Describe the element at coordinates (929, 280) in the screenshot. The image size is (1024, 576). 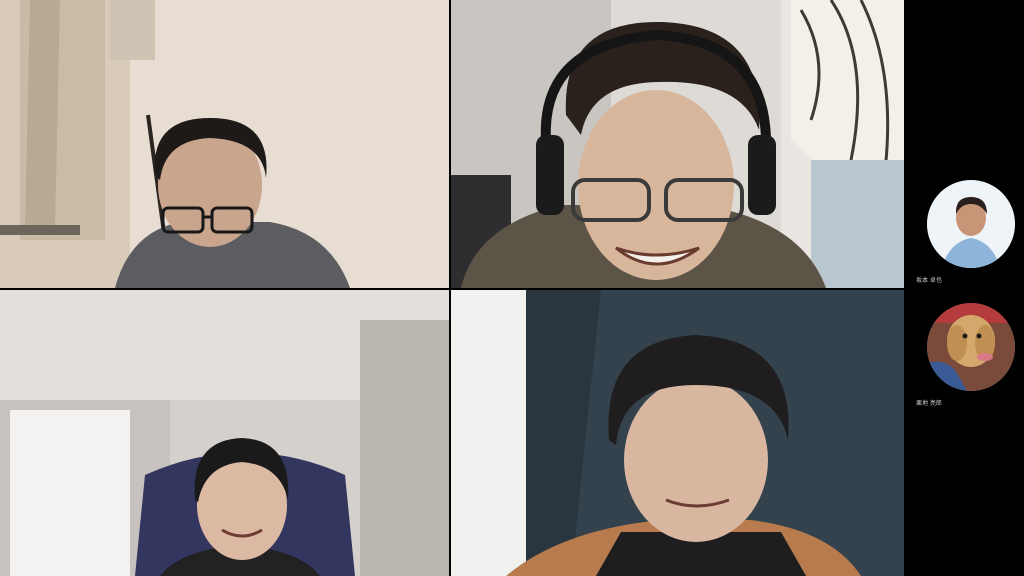
I see `participant-name-1: 坂本 卓也` at that location.